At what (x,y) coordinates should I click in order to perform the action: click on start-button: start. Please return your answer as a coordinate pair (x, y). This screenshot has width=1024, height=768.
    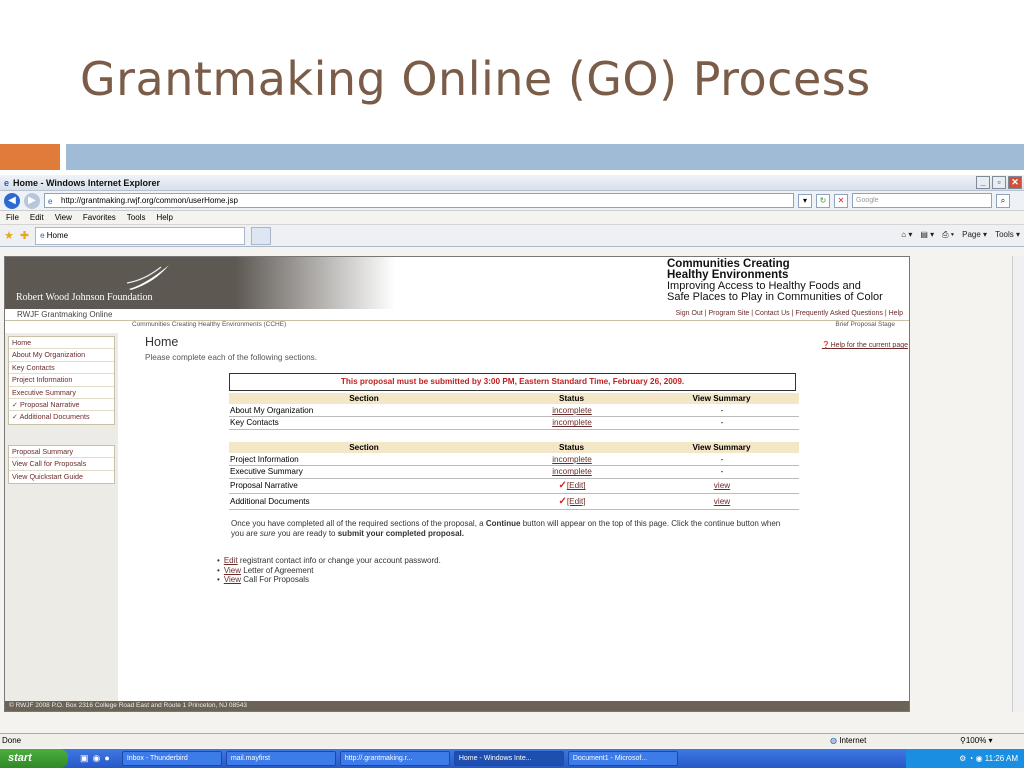
    Looking at the image, I should click on (34, 758).